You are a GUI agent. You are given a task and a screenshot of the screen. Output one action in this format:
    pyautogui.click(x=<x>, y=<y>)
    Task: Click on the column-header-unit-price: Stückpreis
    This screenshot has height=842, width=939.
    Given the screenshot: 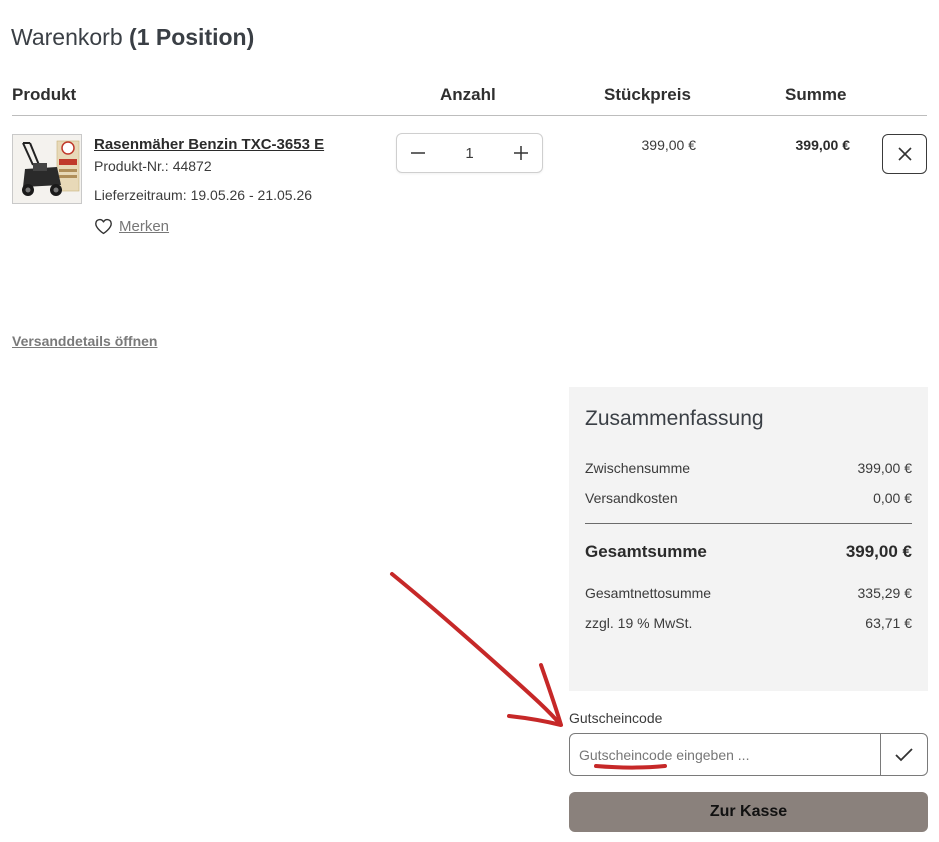 What is the action you would take?
    pyautogui.click(x=647, y=94)
    